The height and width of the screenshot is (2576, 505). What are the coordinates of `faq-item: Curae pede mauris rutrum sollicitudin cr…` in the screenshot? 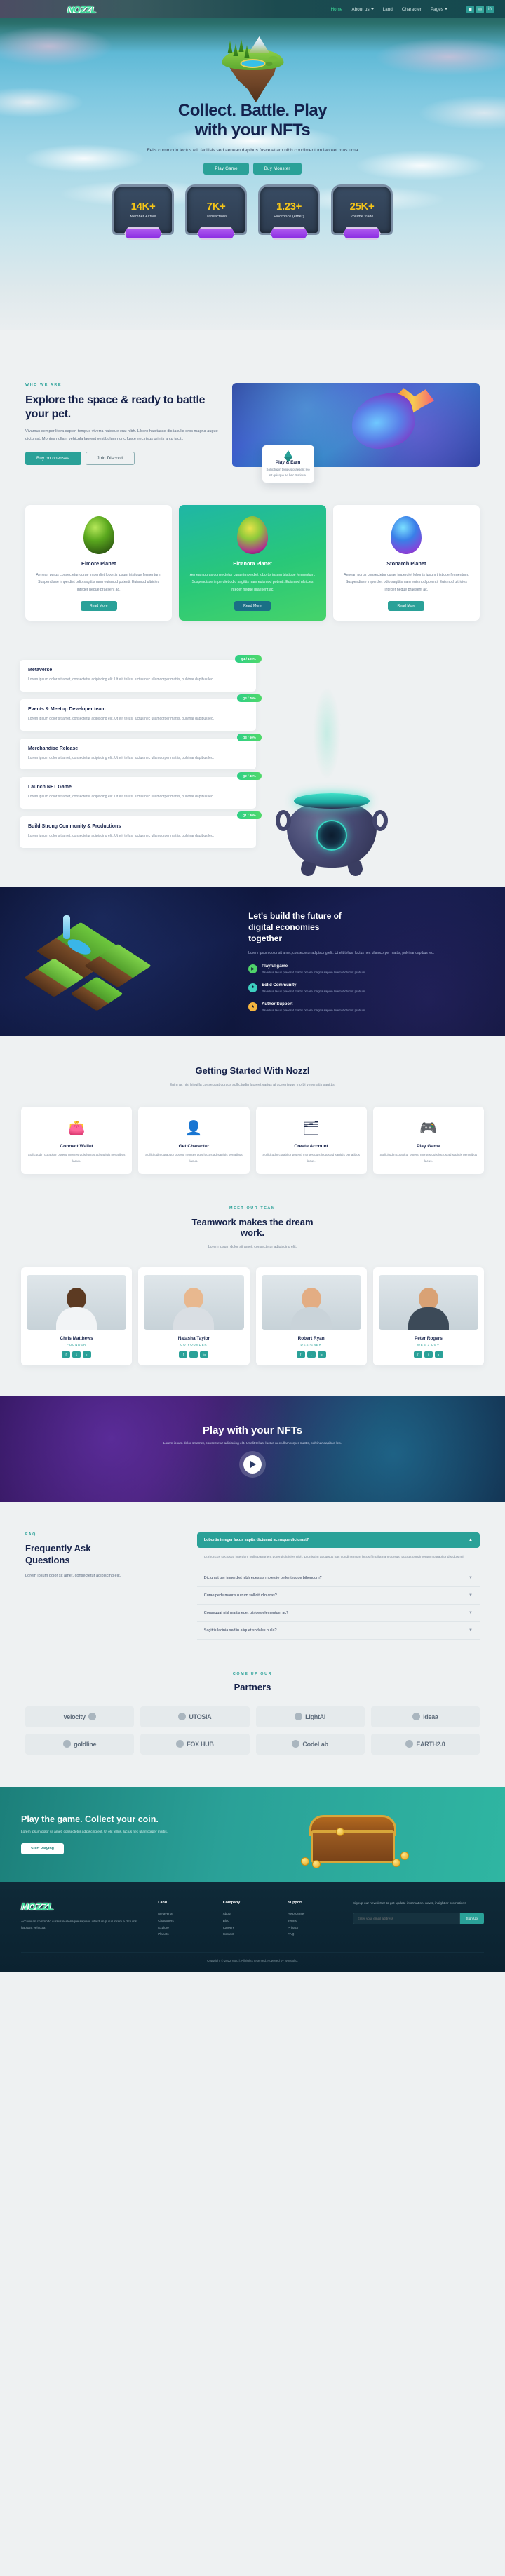 It's located at (338, 1596).